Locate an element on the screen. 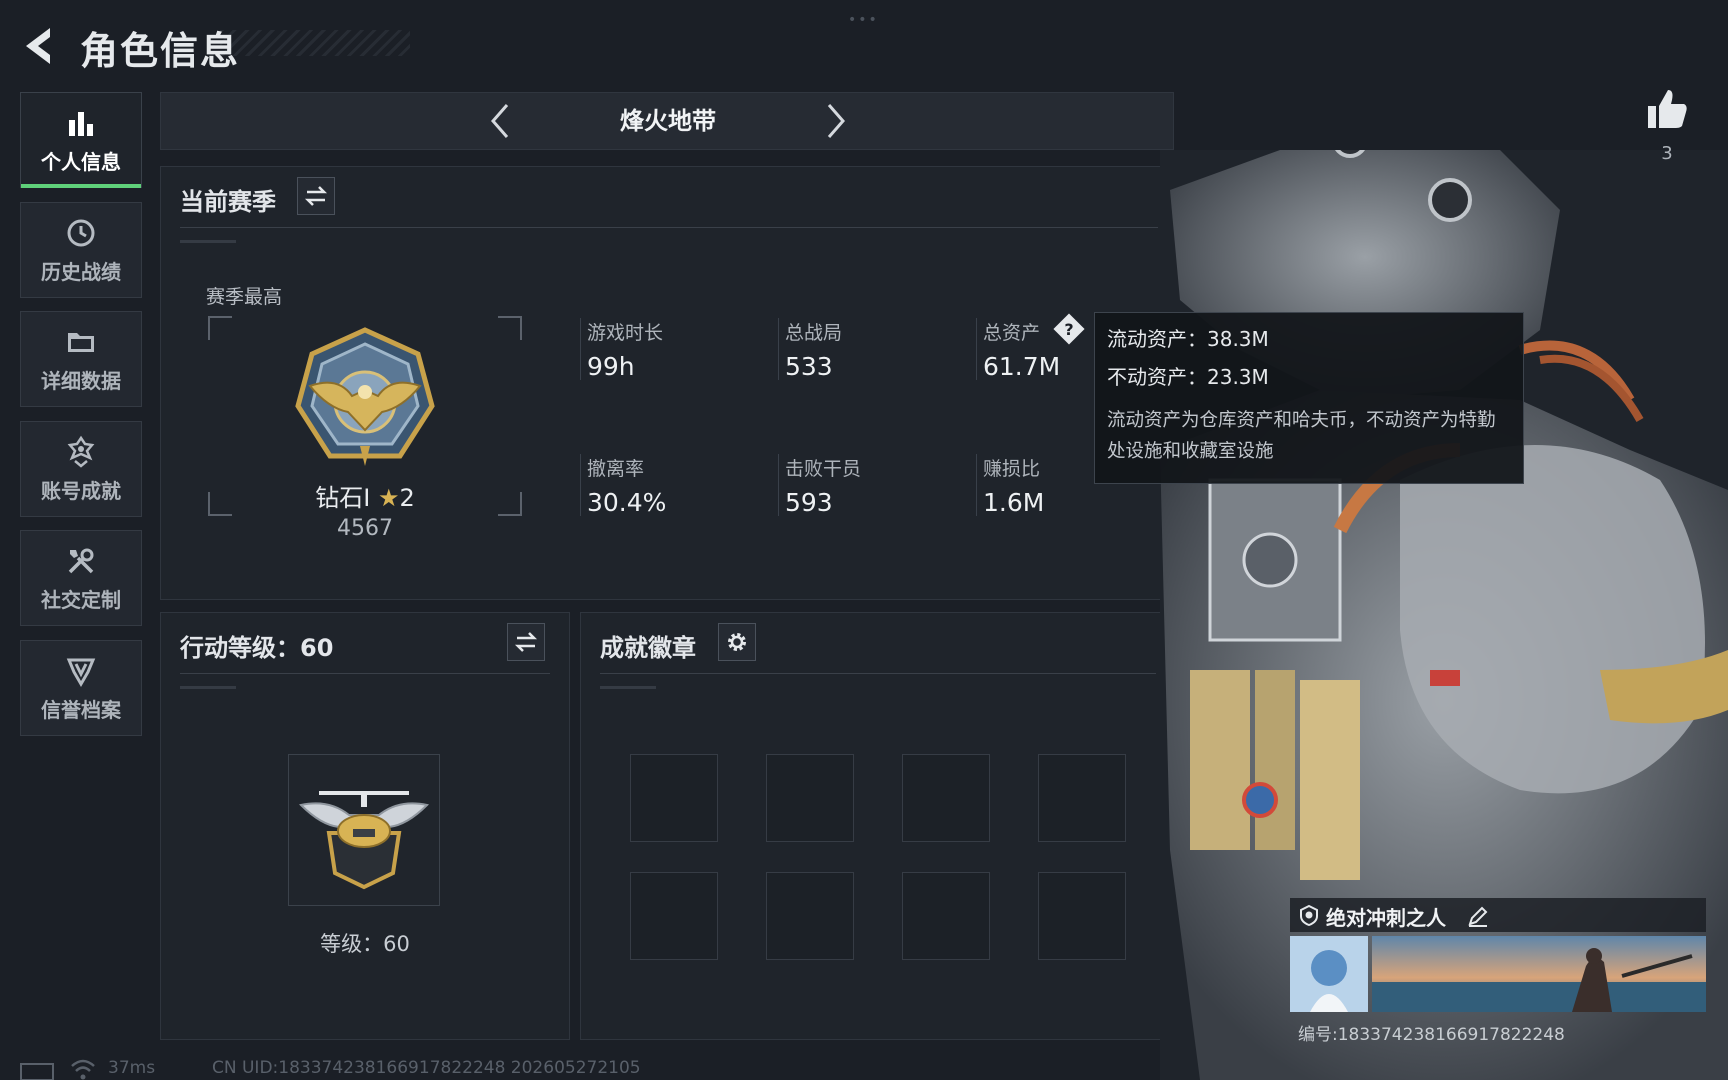 This screenshot has height=1080, width=1728. wifi-icon is located at coordinates (83, 1069).